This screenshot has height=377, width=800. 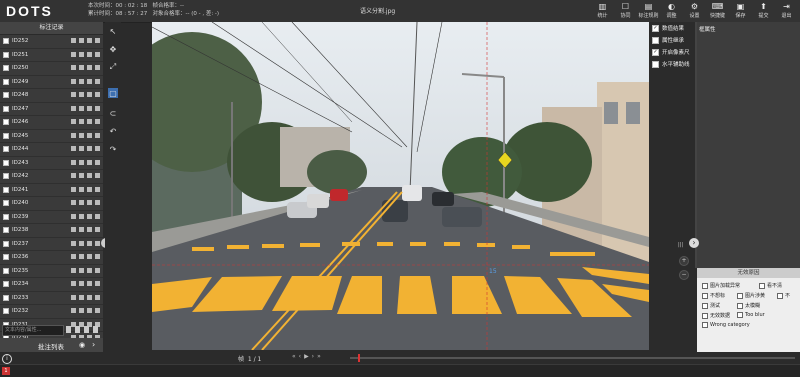 I want to click on collapse-right-button: ›, so click(x=694, y=243).